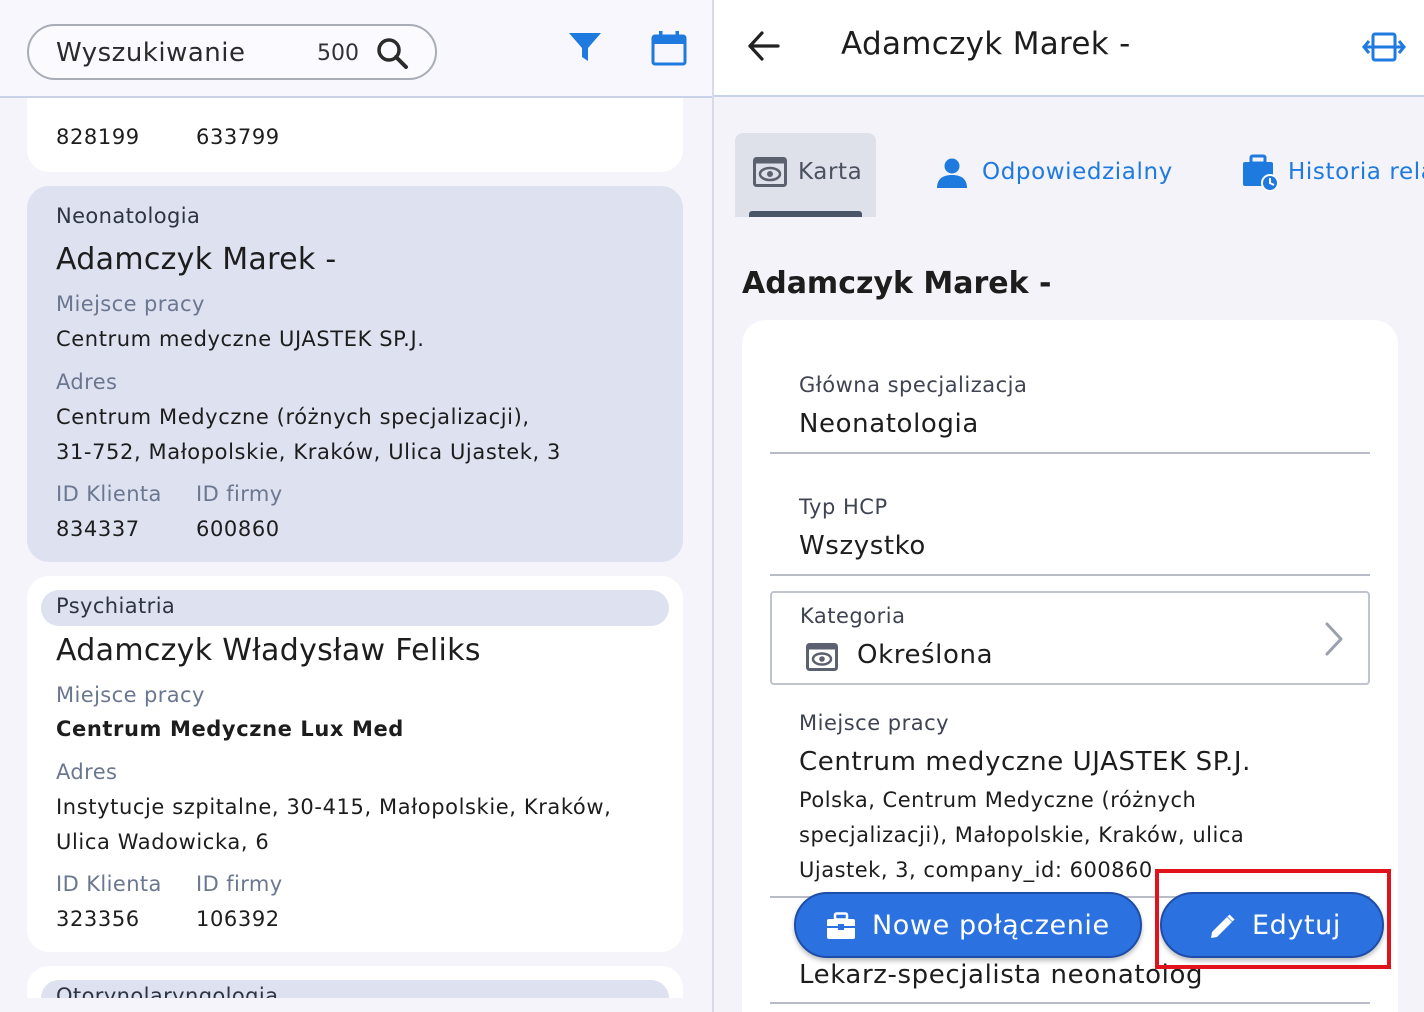  What do you see at coordinates (585, 48) in the screenshot?
I see `filter-icon` at bounding box center [585, 48].